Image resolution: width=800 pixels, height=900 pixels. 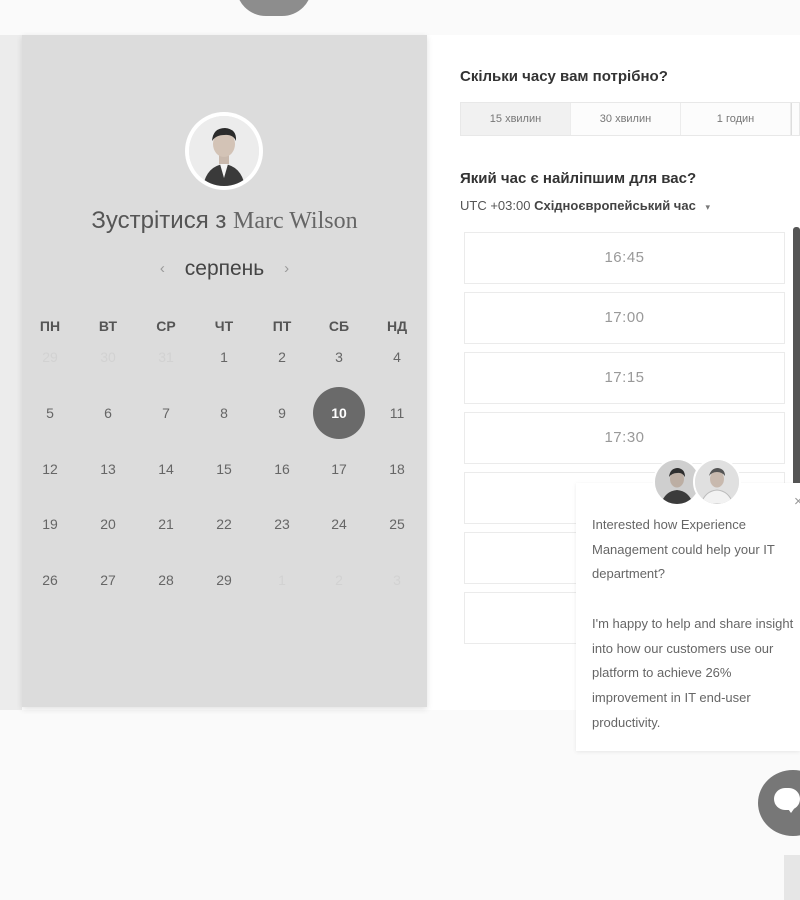 I want to click on month-navigator: ‹ серпень ›, so click(x=224, y=269).